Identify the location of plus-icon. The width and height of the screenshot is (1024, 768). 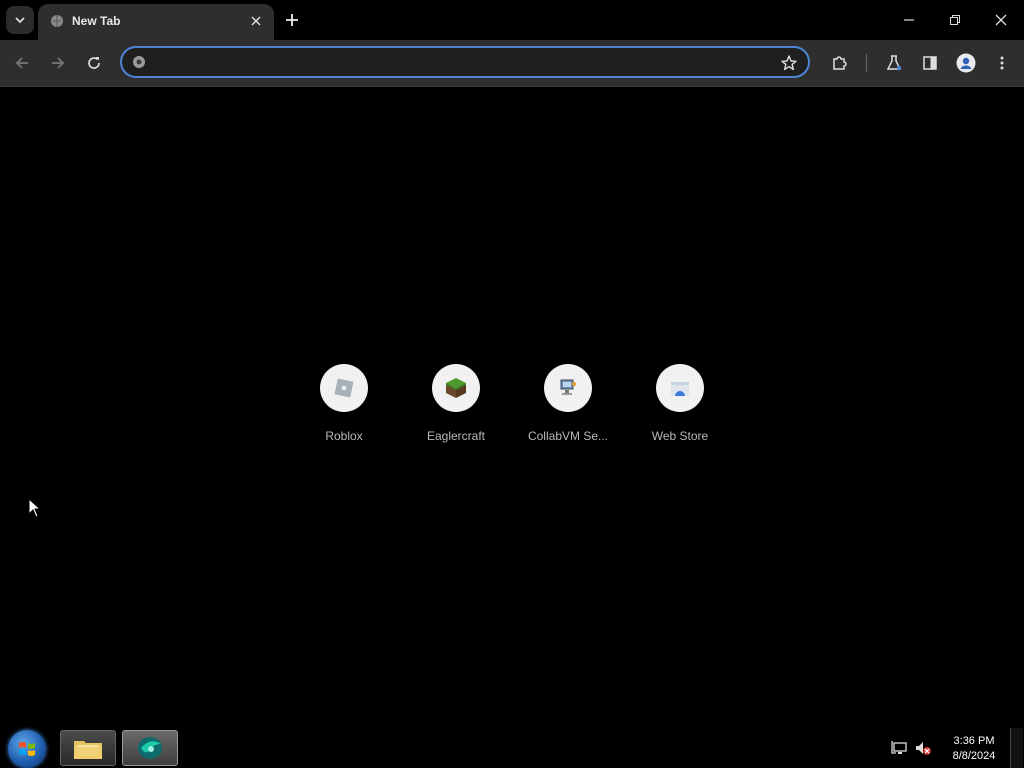
(292, 20).